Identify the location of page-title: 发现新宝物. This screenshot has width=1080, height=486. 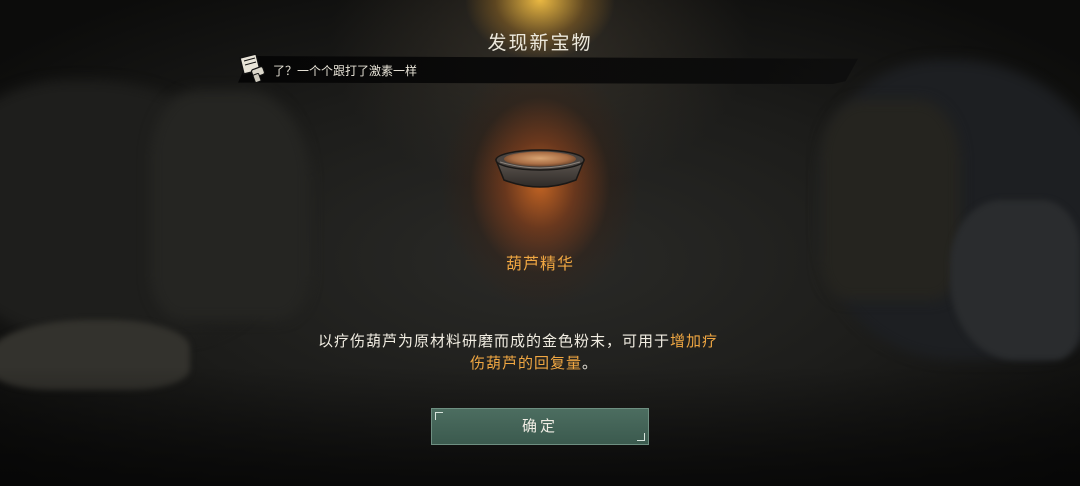
(540, 43).